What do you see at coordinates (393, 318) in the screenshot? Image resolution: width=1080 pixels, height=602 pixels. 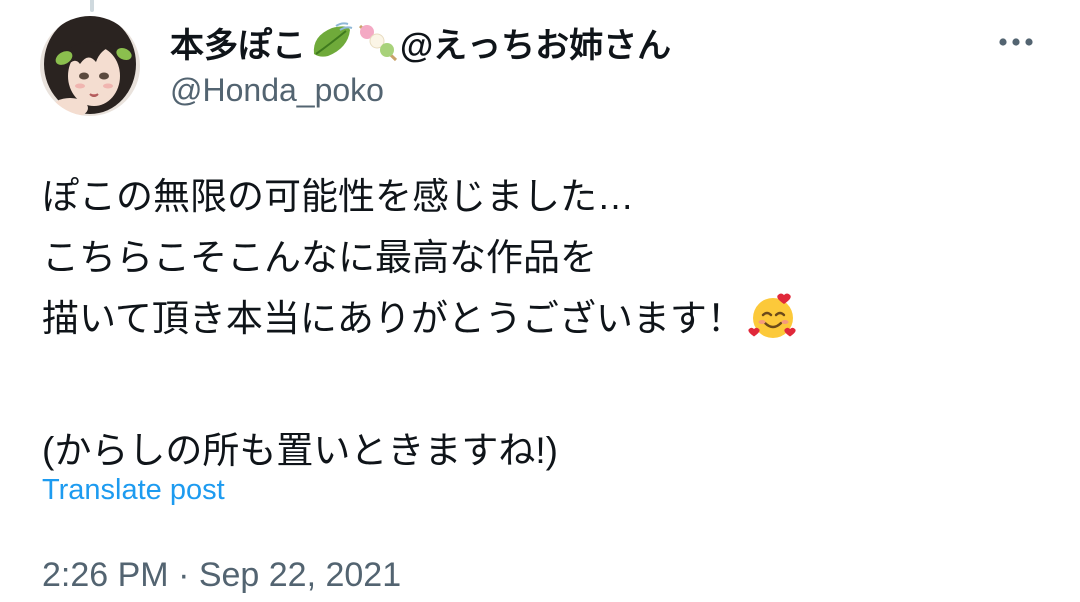 I see `tweet-line: 描いて頂き本当にありがとうございます！` at bounding box center [393, 318].